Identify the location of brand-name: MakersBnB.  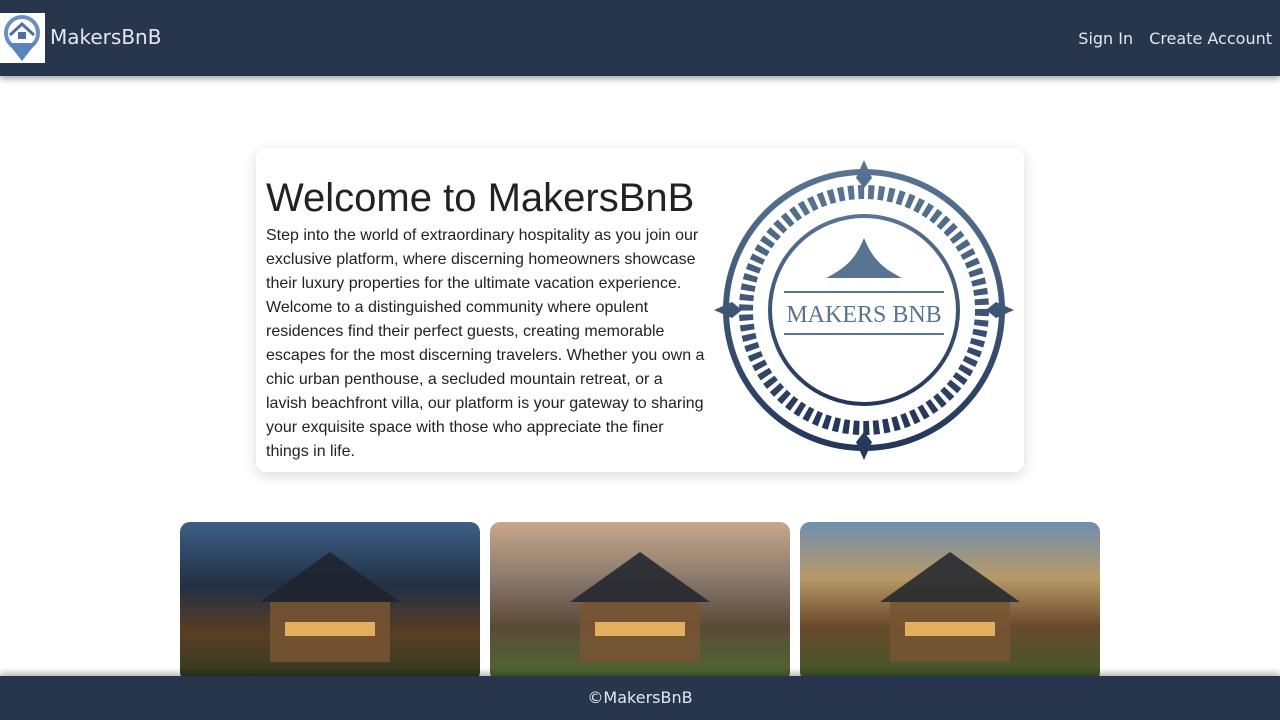
(105, 37).